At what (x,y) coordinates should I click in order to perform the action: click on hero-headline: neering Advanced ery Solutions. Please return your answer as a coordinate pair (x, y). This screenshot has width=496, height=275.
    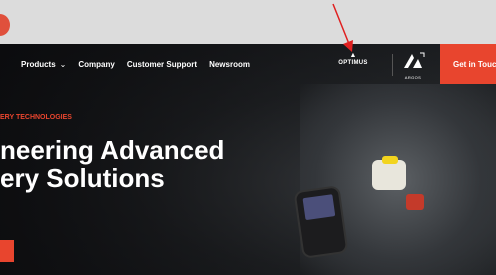
    Looking at the image, I should click on (112, 164).